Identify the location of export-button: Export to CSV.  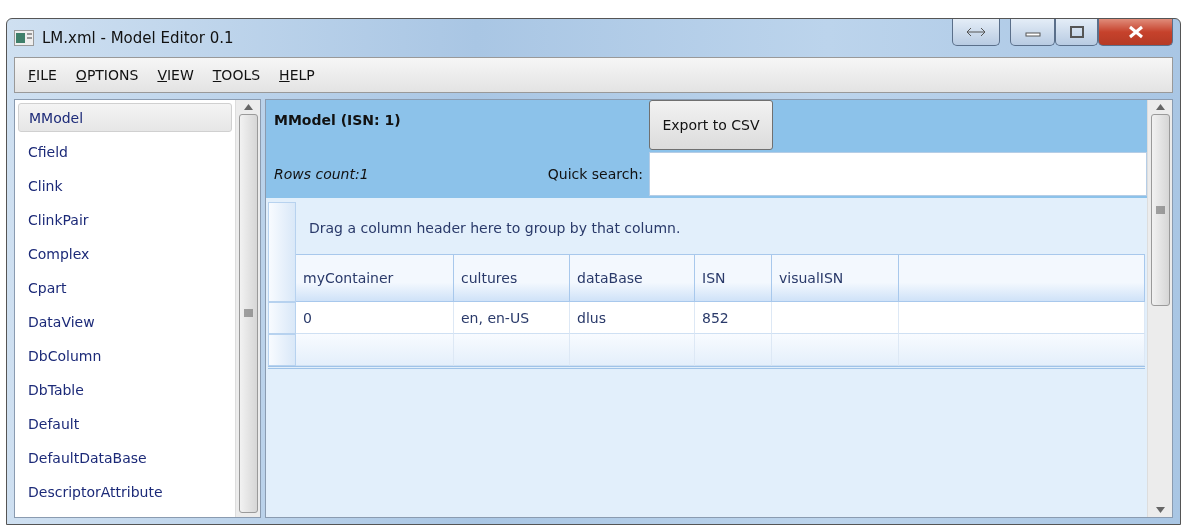
(711, 125).